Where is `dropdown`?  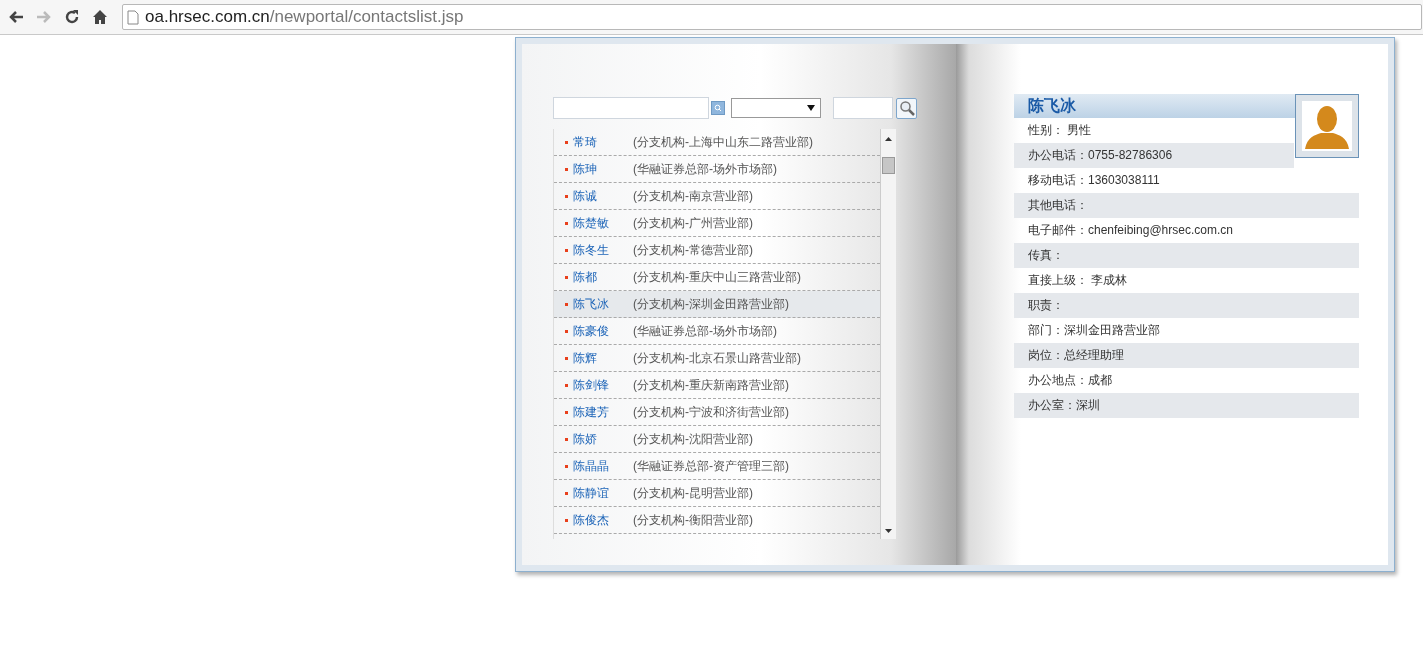 dropdown is located at coordinates (776, 108).